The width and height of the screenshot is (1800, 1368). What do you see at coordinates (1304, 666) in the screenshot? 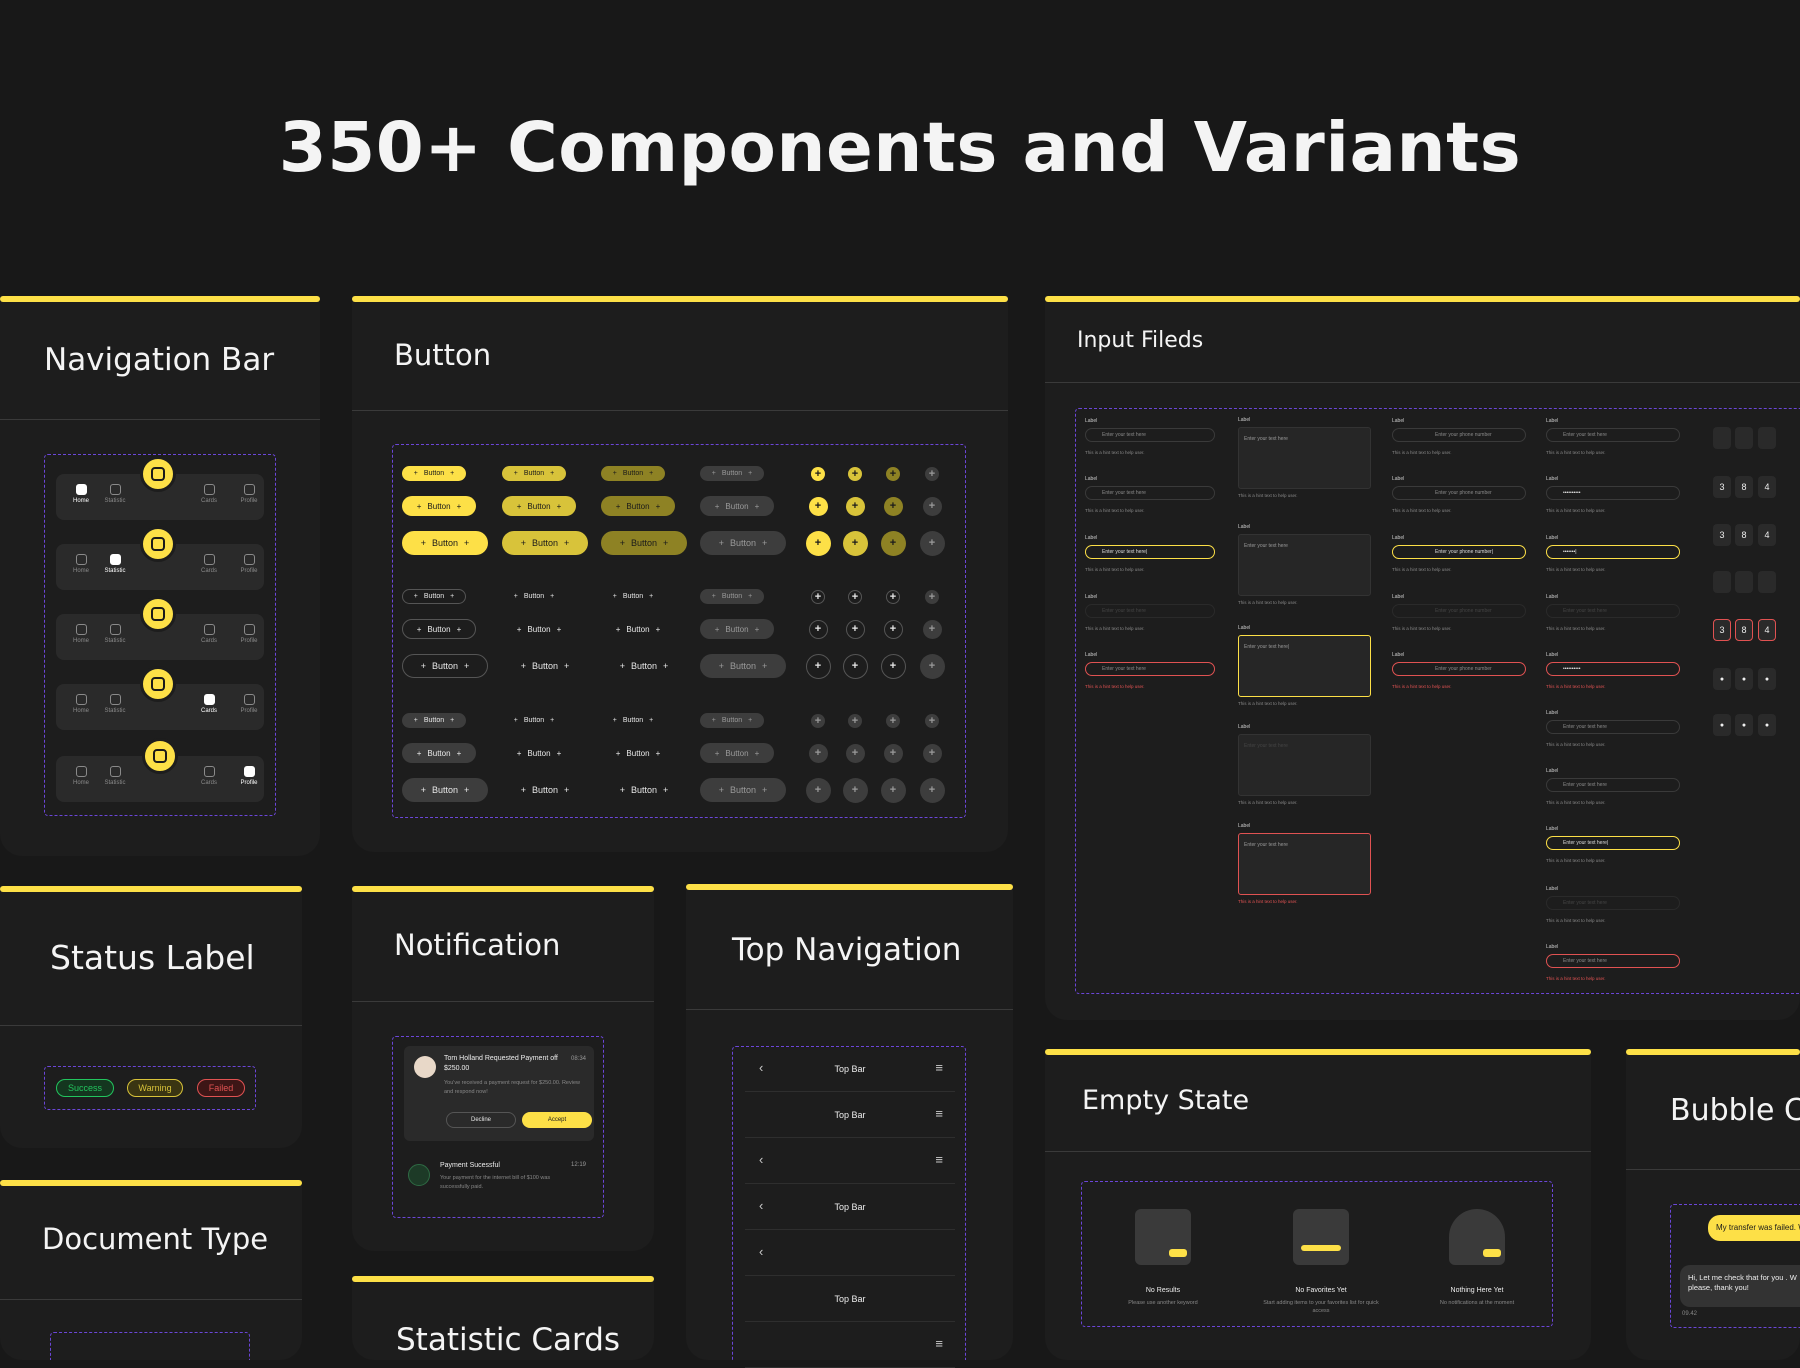
I see `textarea: Enter your text here|` at bounding box center [1304, 666].